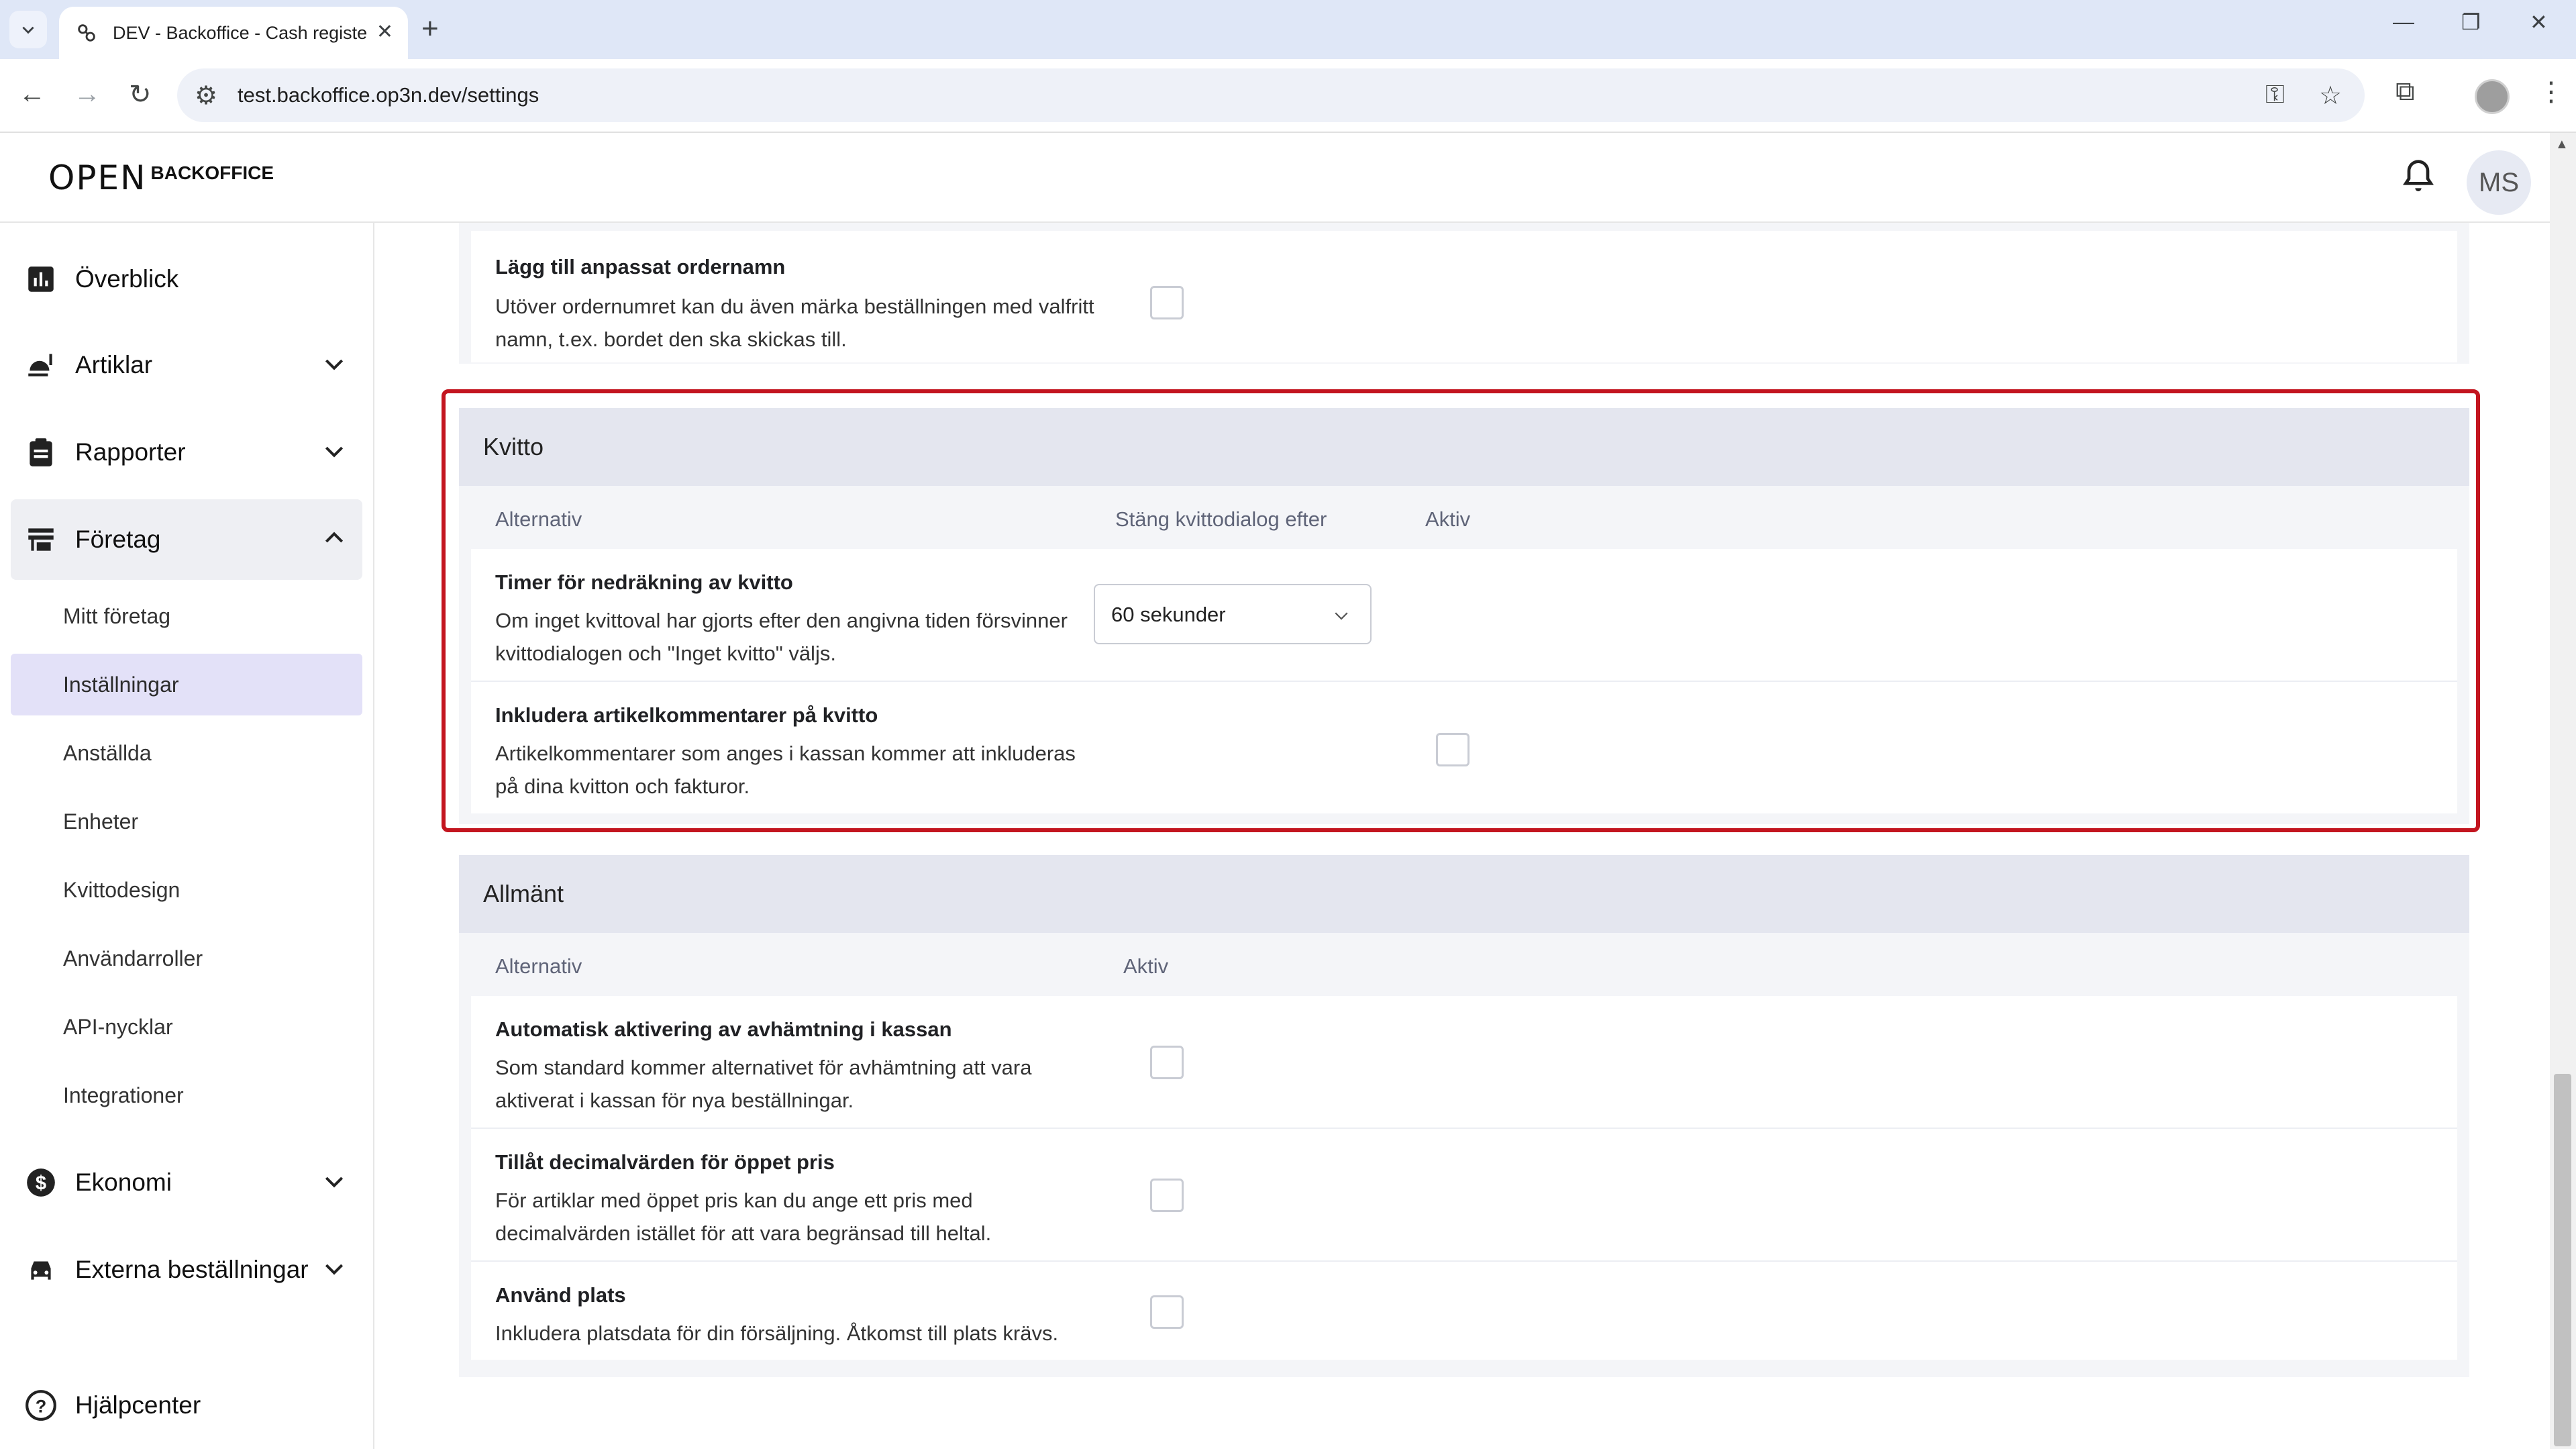  Describe the element at coordinates (1167, 1195) in the screenshot. I see `decimal-open-price-checkbox` at that location.